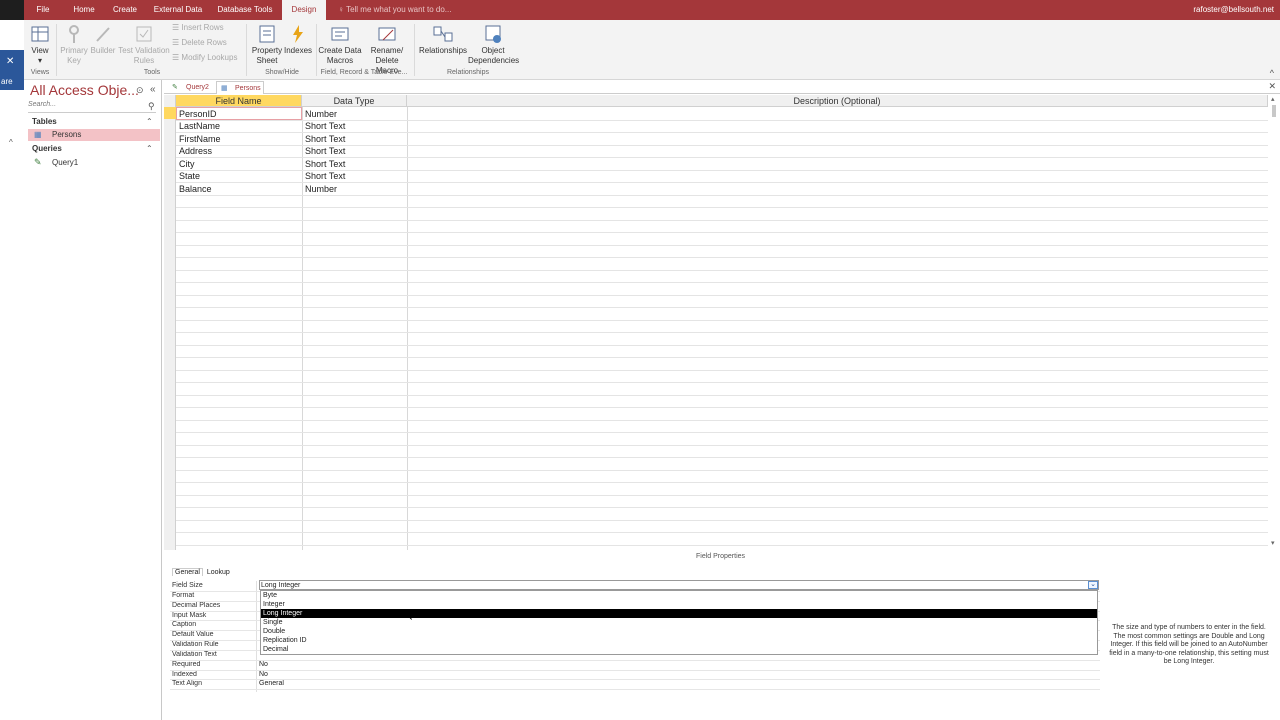 Image resolution: width=1280 pixels, height=720 pixels. Describe the element at coordinates (40, 72) in the screenshot. I see `group-views: Views` at that location.